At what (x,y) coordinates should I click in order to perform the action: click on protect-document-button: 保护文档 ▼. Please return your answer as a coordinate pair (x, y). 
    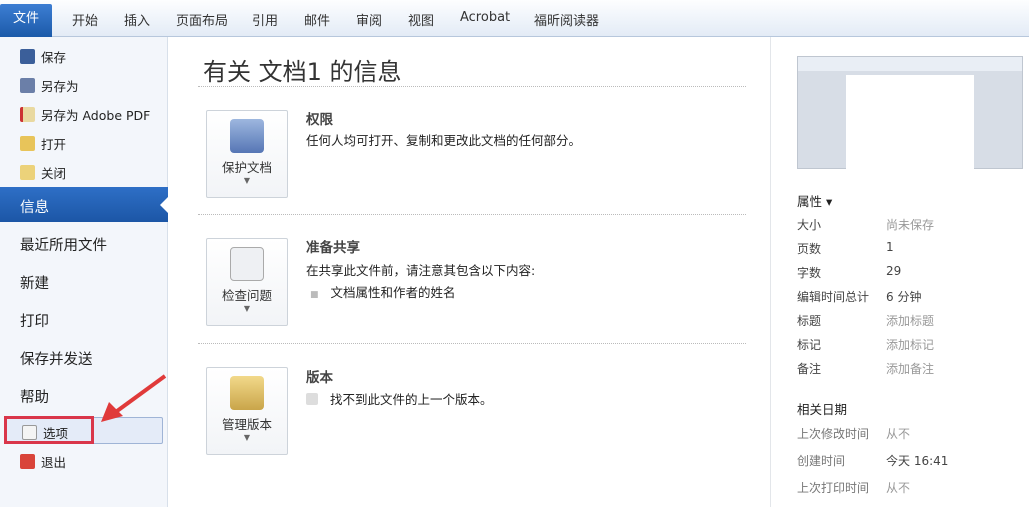
    Looking at the image, I should click on (247, 154).